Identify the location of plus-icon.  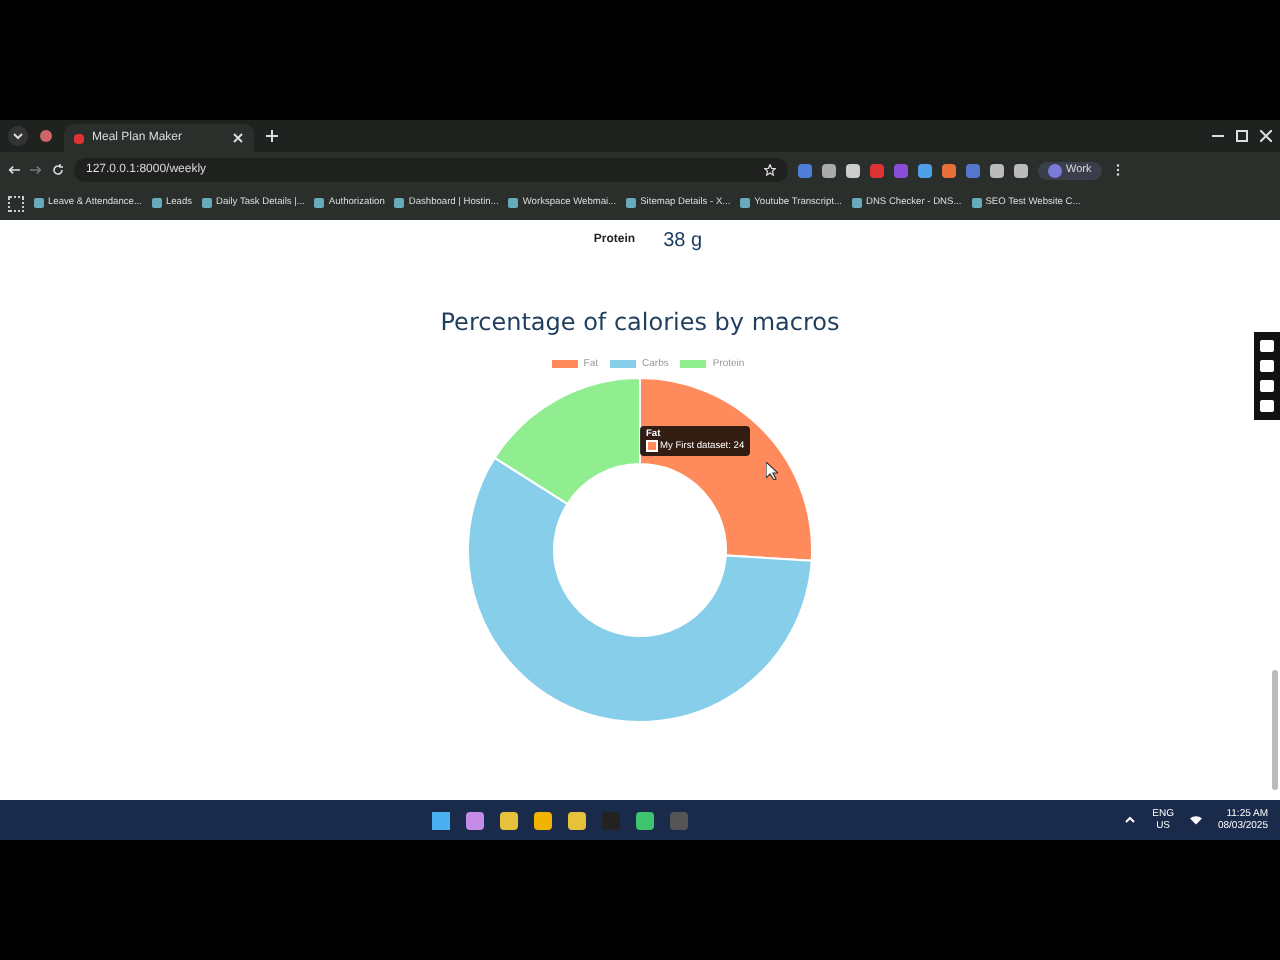
(272, 136).